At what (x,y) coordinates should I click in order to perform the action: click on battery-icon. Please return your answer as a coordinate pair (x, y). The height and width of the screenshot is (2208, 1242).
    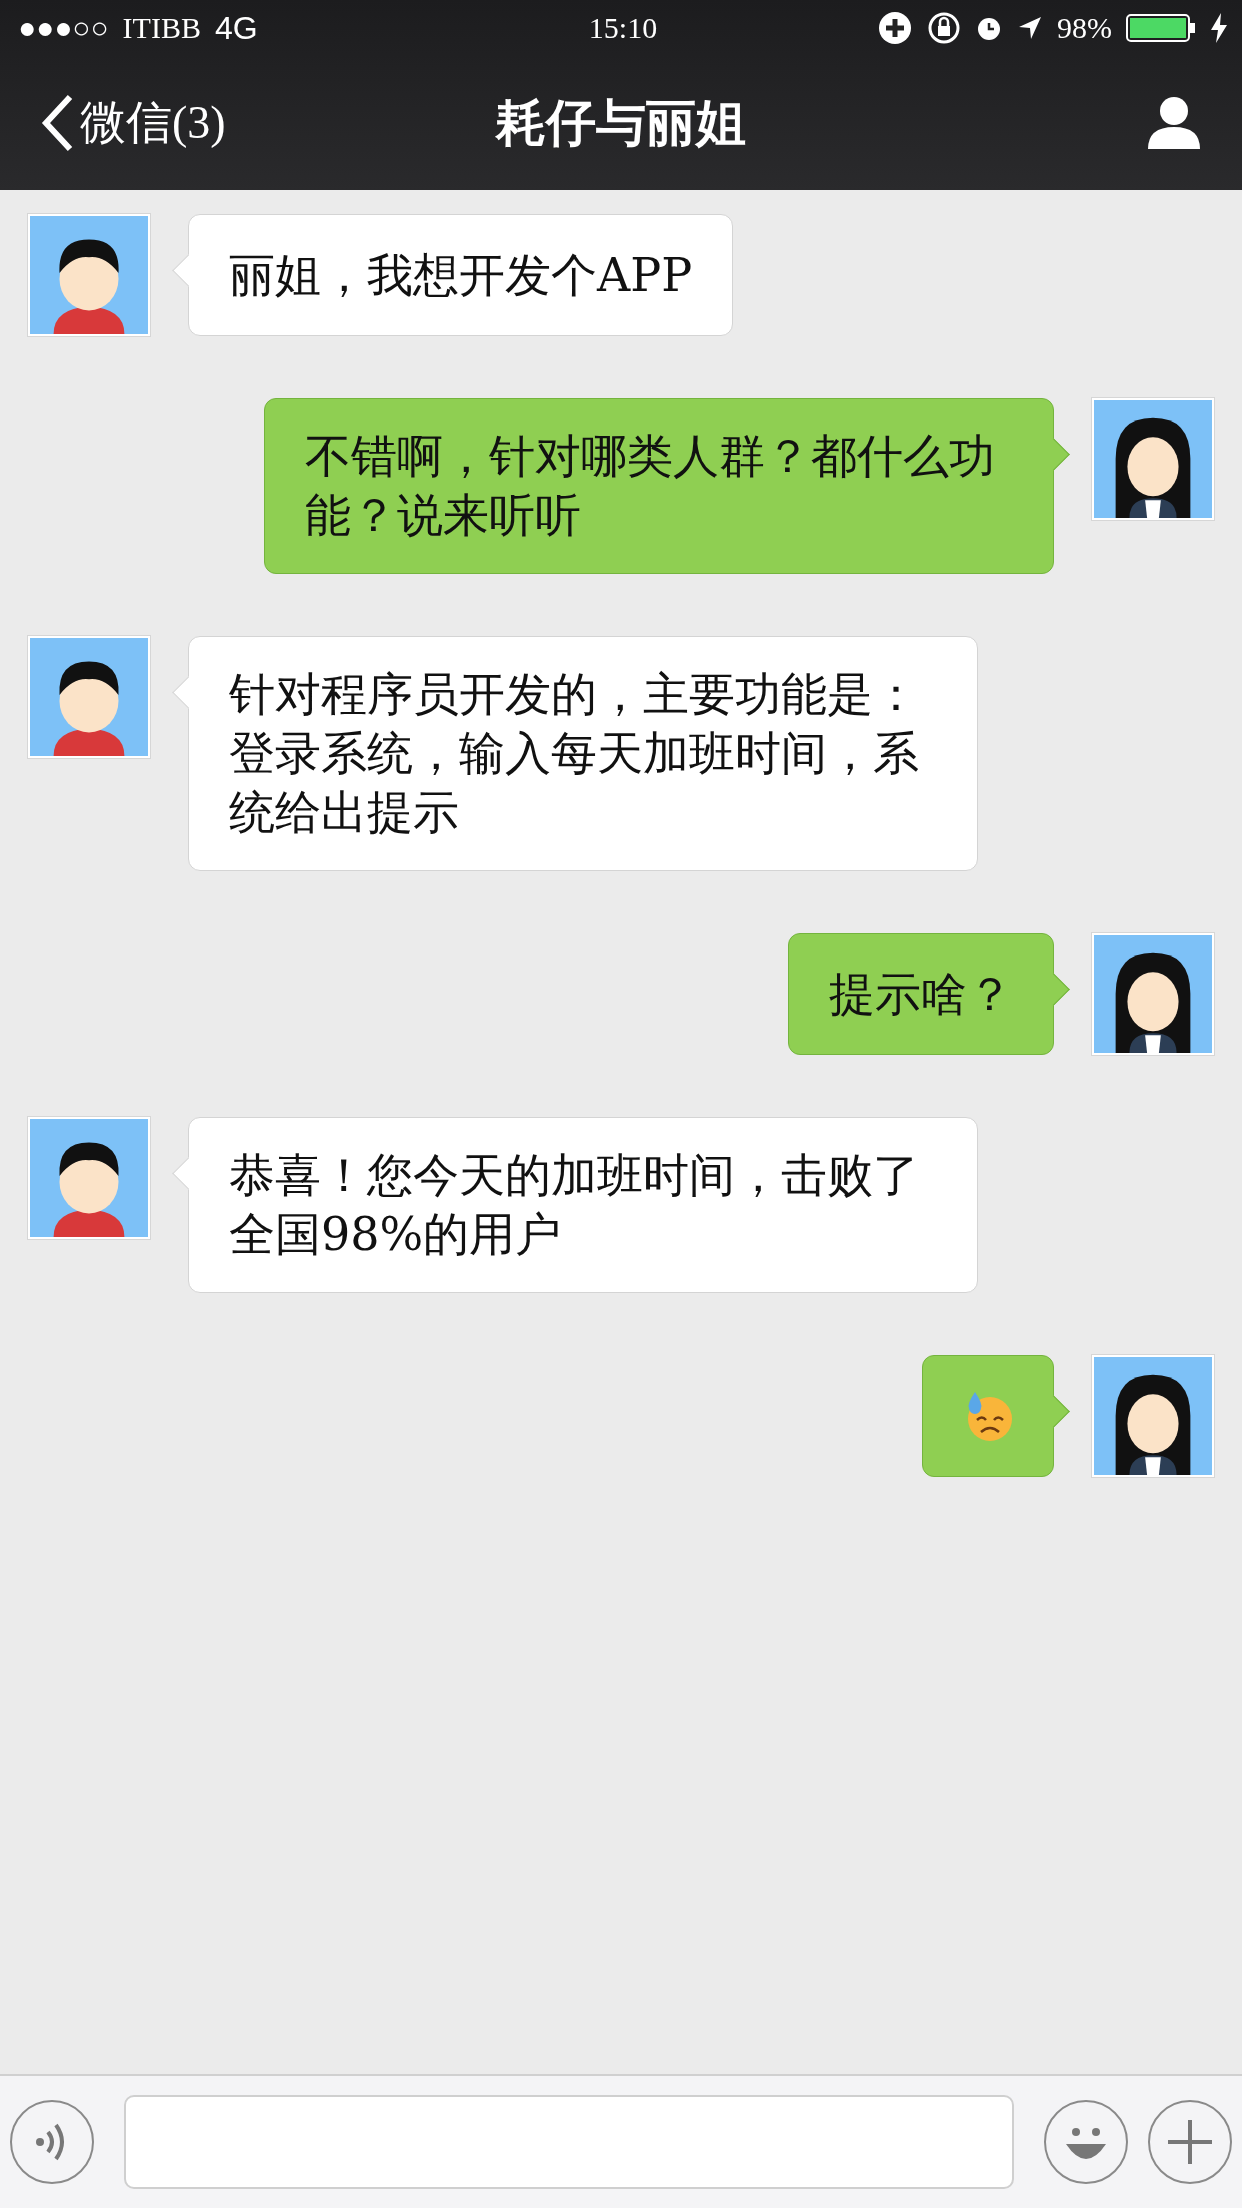
    Looking at the image, I should click on (1161, 28).